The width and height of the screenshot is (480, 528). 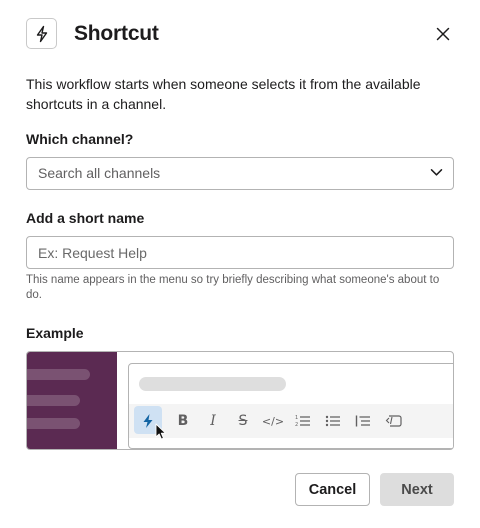 What do you see at coordinates (332, 489) in the screenshot?
I see `cancel-button: Cancel` at bounding box center [332, 489].